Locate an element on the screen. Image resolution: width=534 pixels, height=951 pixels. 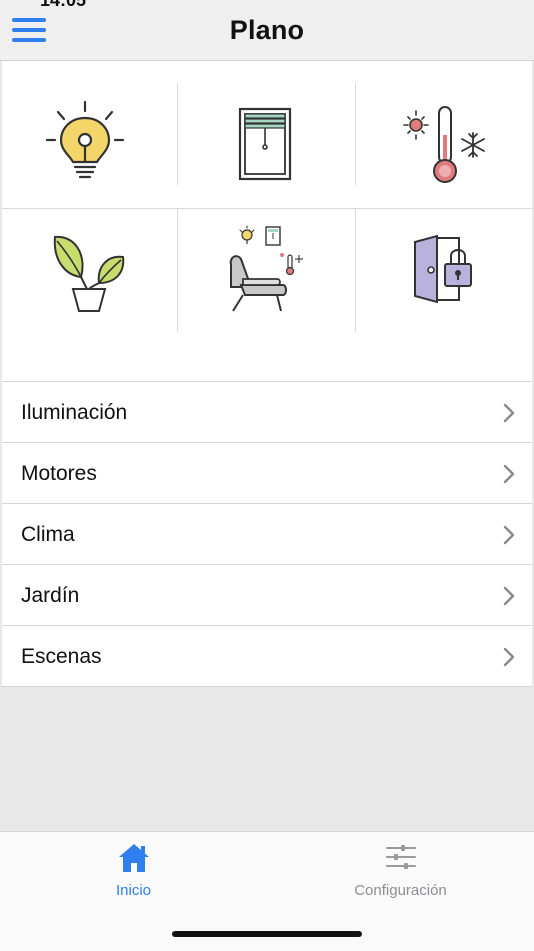
tab-inicio: Inicio is located at coordinates (133, 872).